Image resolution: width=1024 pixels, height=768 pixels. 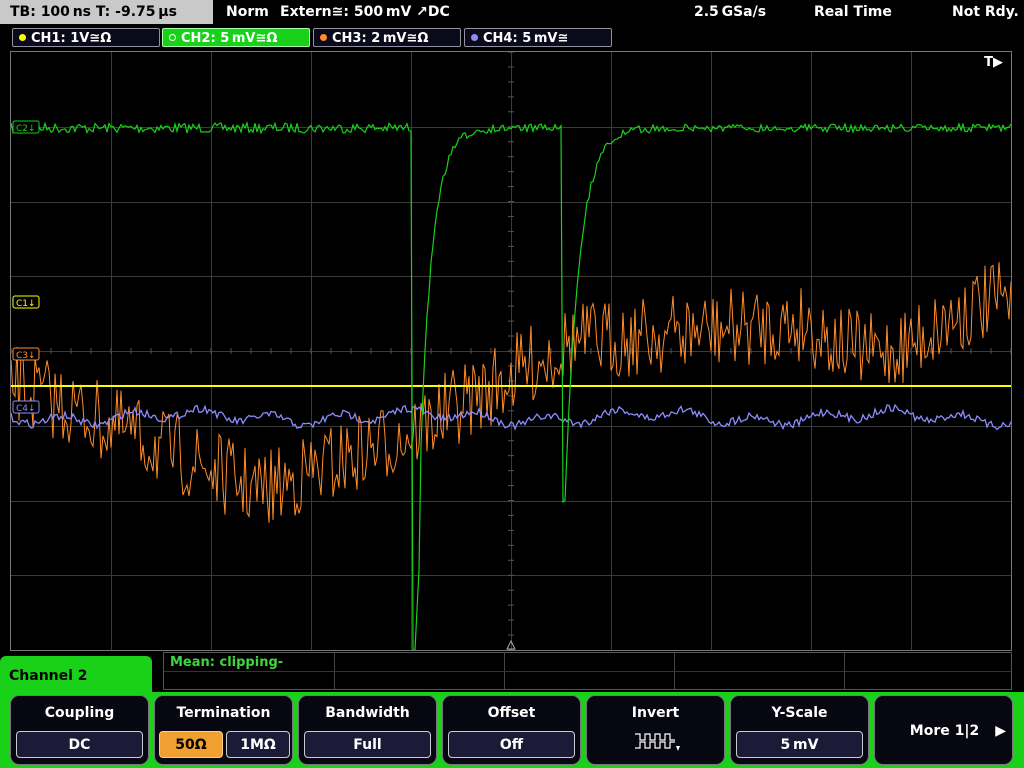 I want to click on svg-text: C3↓, so click(x=26, y=356).